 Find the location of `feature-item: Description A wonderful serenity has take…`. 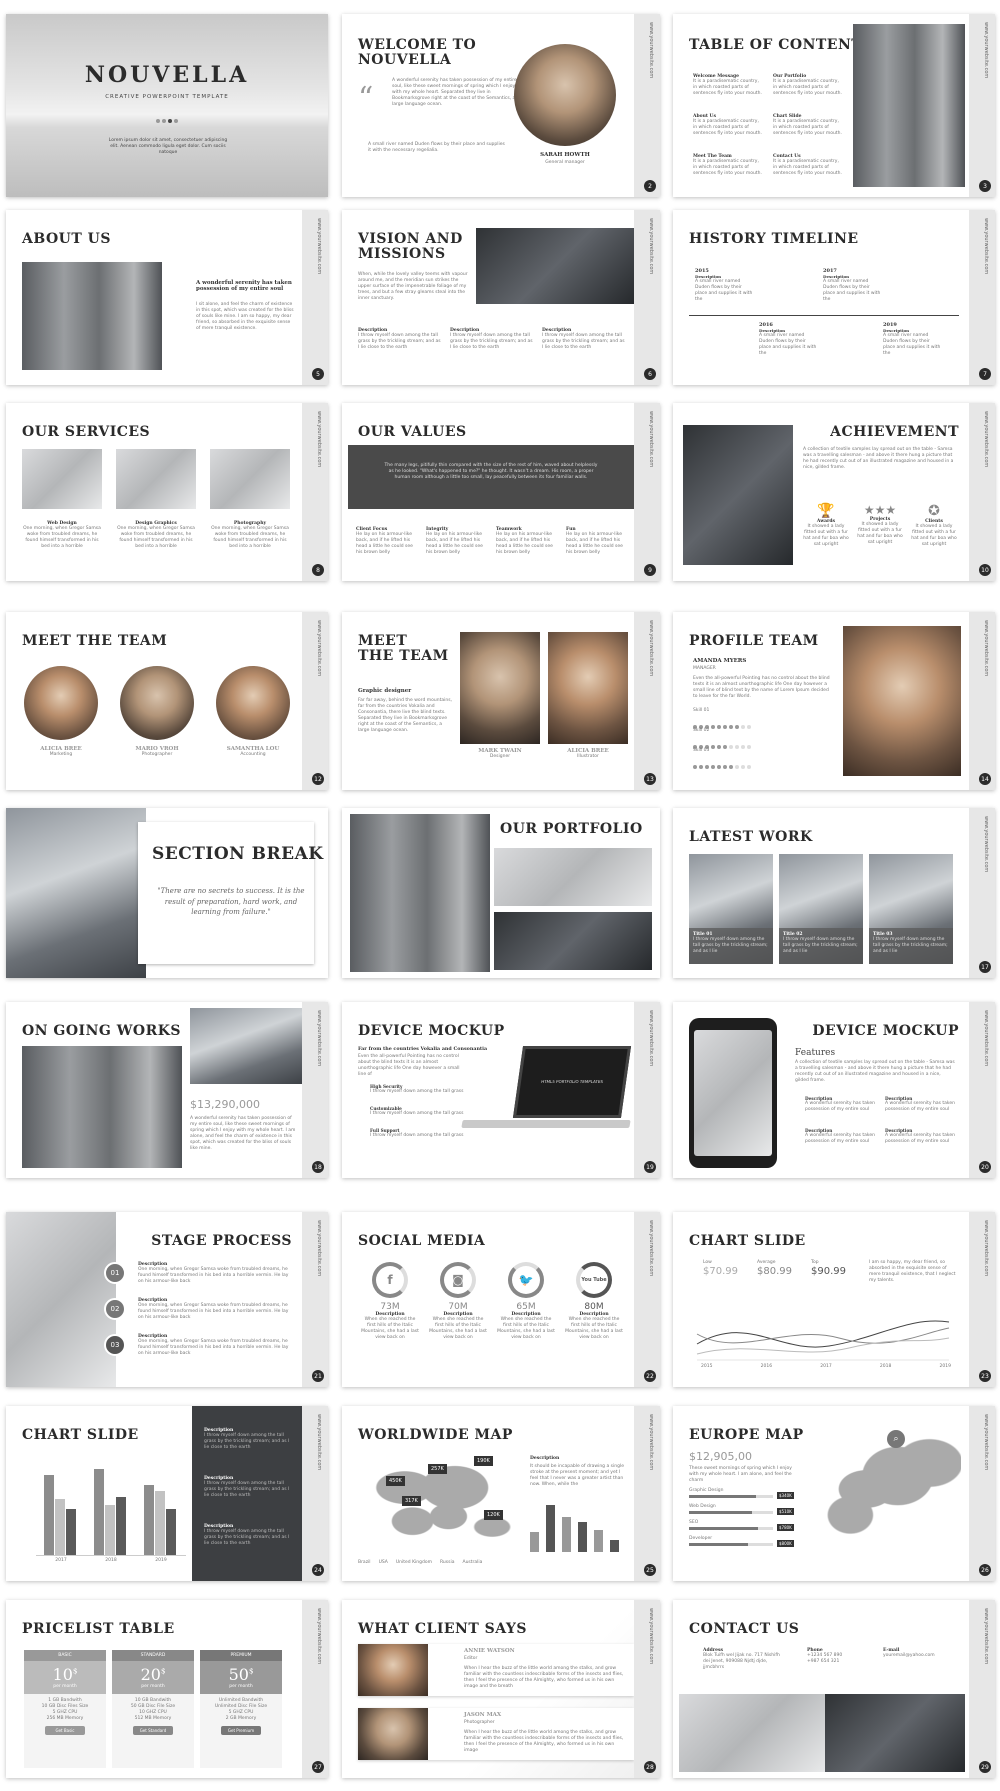

feature-item: Description A wonderful serenity has take… is located at coordinates (840, 1136).